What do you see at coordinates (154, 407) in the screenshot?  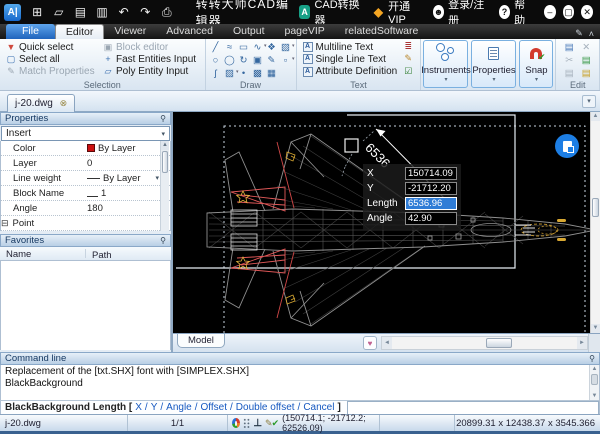 I see `cmd-option-y: Y` at bounding box center [154, 407].